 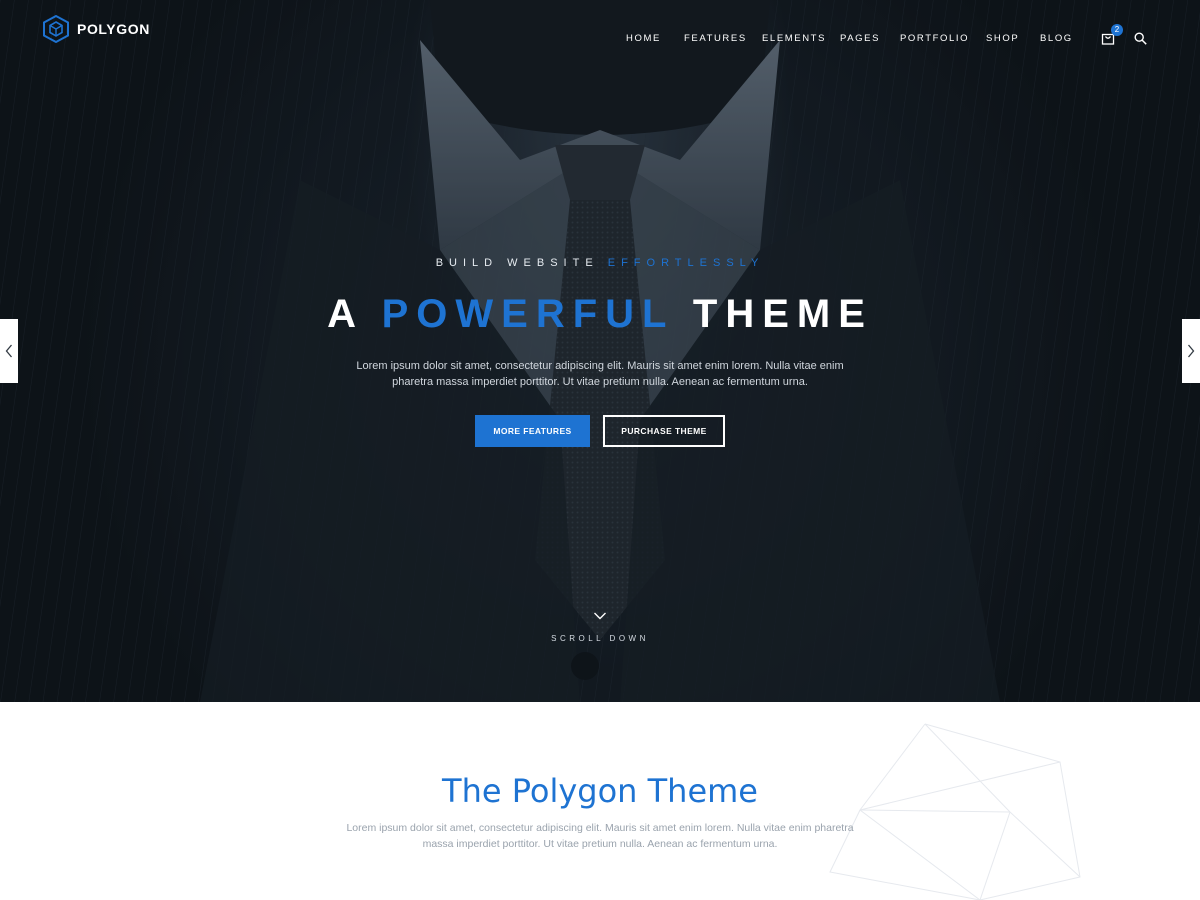 What do you see at coordinates (860, 39) in the screenshot?
I see `nav-item-pages: PAGES` at bounding box center [860, 39].